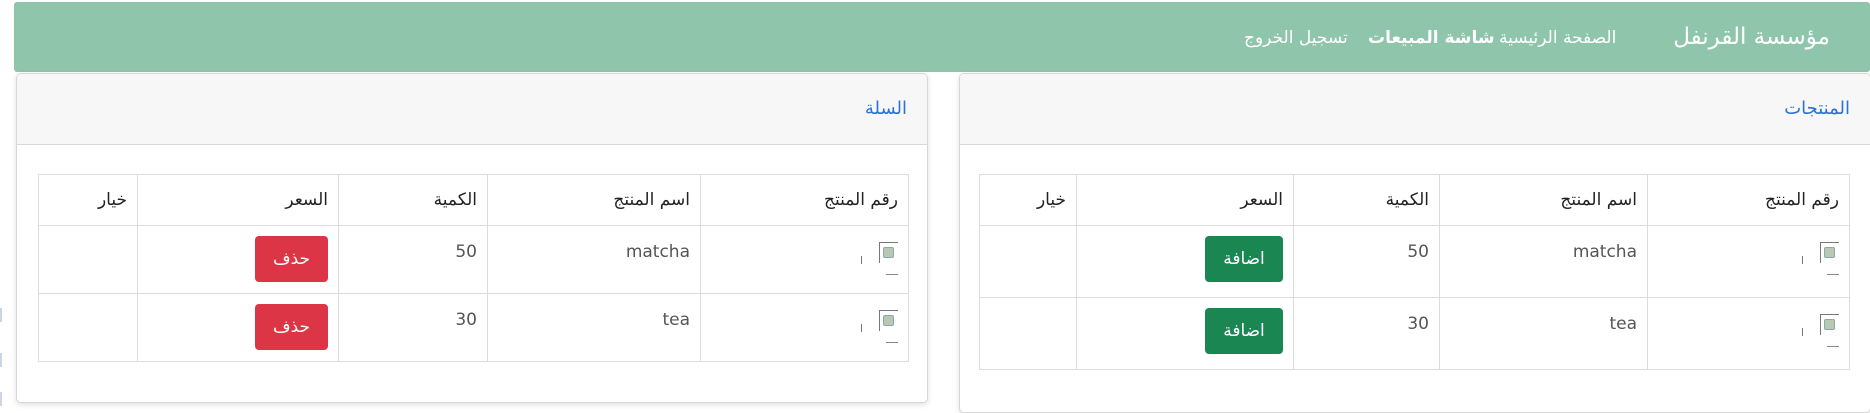 The width and height of the screenshot is (1870, 413). What do you see at coordinates (1415, 109) in the screenshot?
I see `products-card-header: المنتجات` at bounding box center [1415, 109].